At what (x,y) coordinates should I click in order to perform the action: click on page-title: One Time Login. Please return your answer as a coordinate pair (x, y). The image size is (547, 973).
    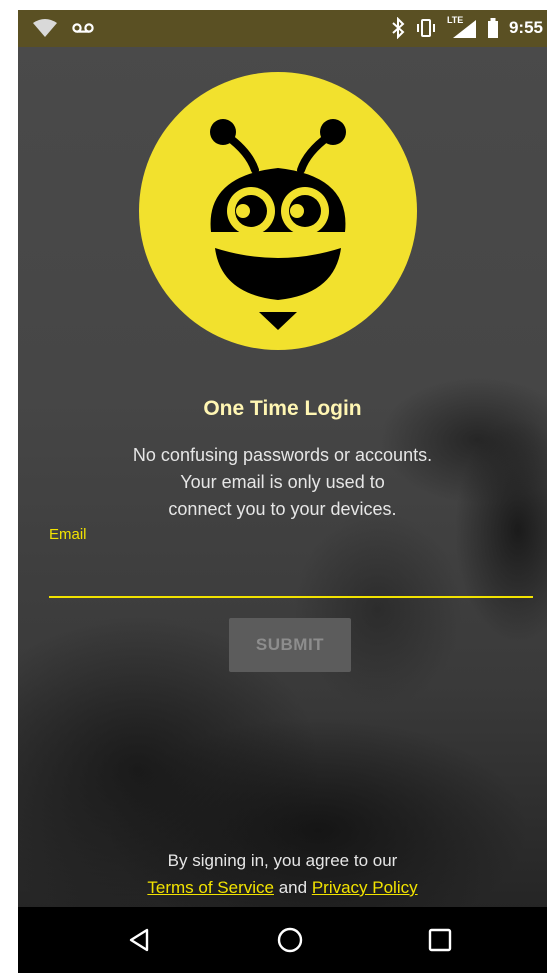
    Looking at the image, I should click on (282, 408).